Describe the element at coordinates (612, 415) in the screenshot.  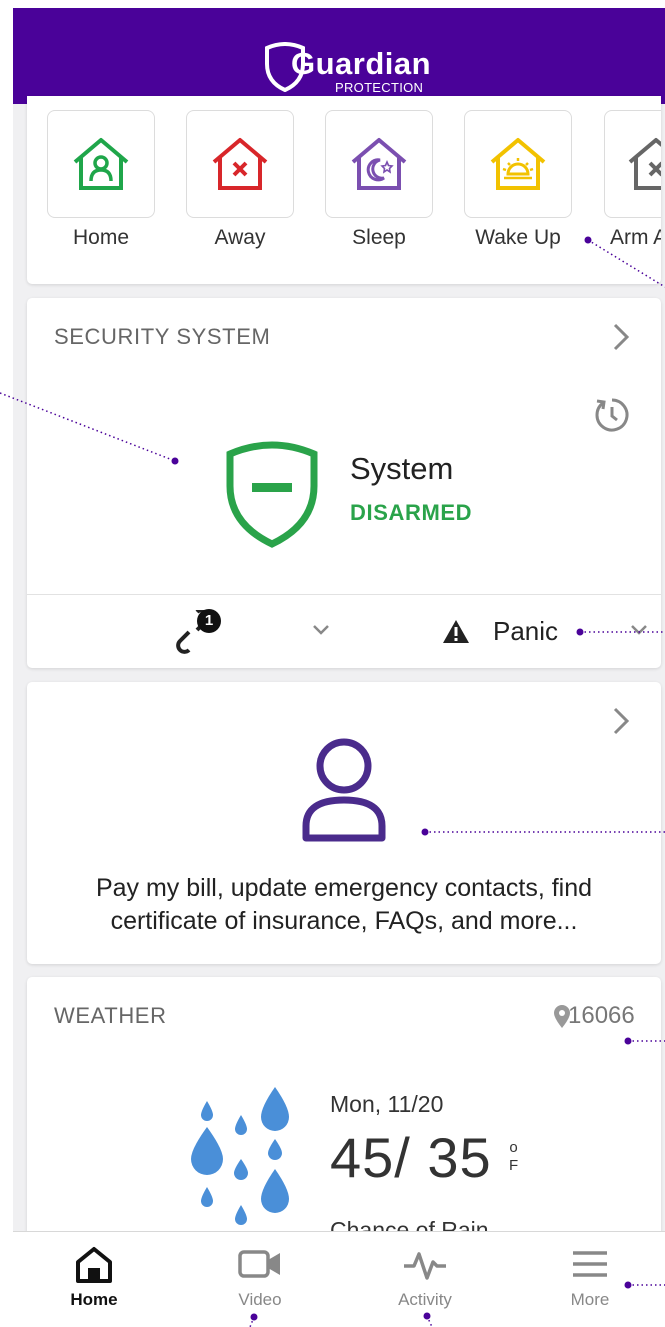
I see `history-icon` at that location.